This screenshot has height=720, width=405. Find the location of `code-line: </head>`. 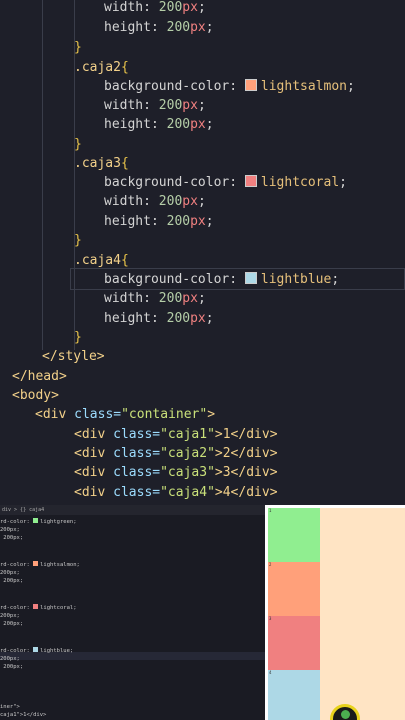

code-line: </head> is located at coordinates (39, 377).